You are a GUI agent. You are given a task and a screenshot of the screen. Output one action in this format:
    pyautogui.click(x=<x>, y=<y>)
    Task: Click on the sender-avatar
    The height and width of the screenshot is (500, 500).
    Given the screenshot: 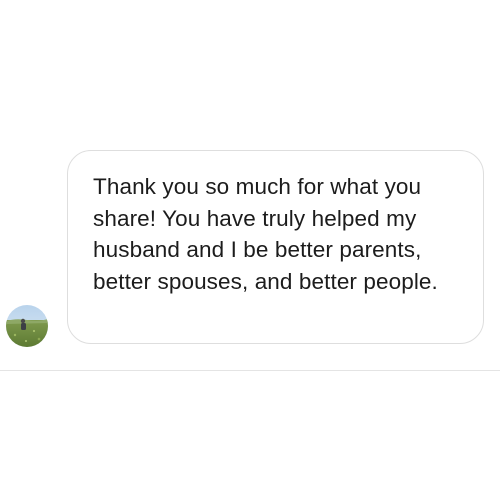 What is the action you would take?
    pyautogui.click(x=27, y=326)
    